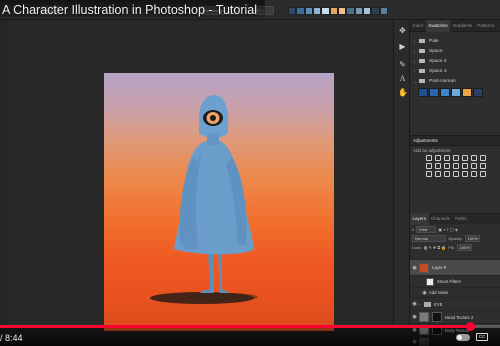 This screenshot has width=500, height=346. What do you see at coordinates (418, 26) in the screenshot?
I see `tab-color: Color` at bounding box center [418, 26].